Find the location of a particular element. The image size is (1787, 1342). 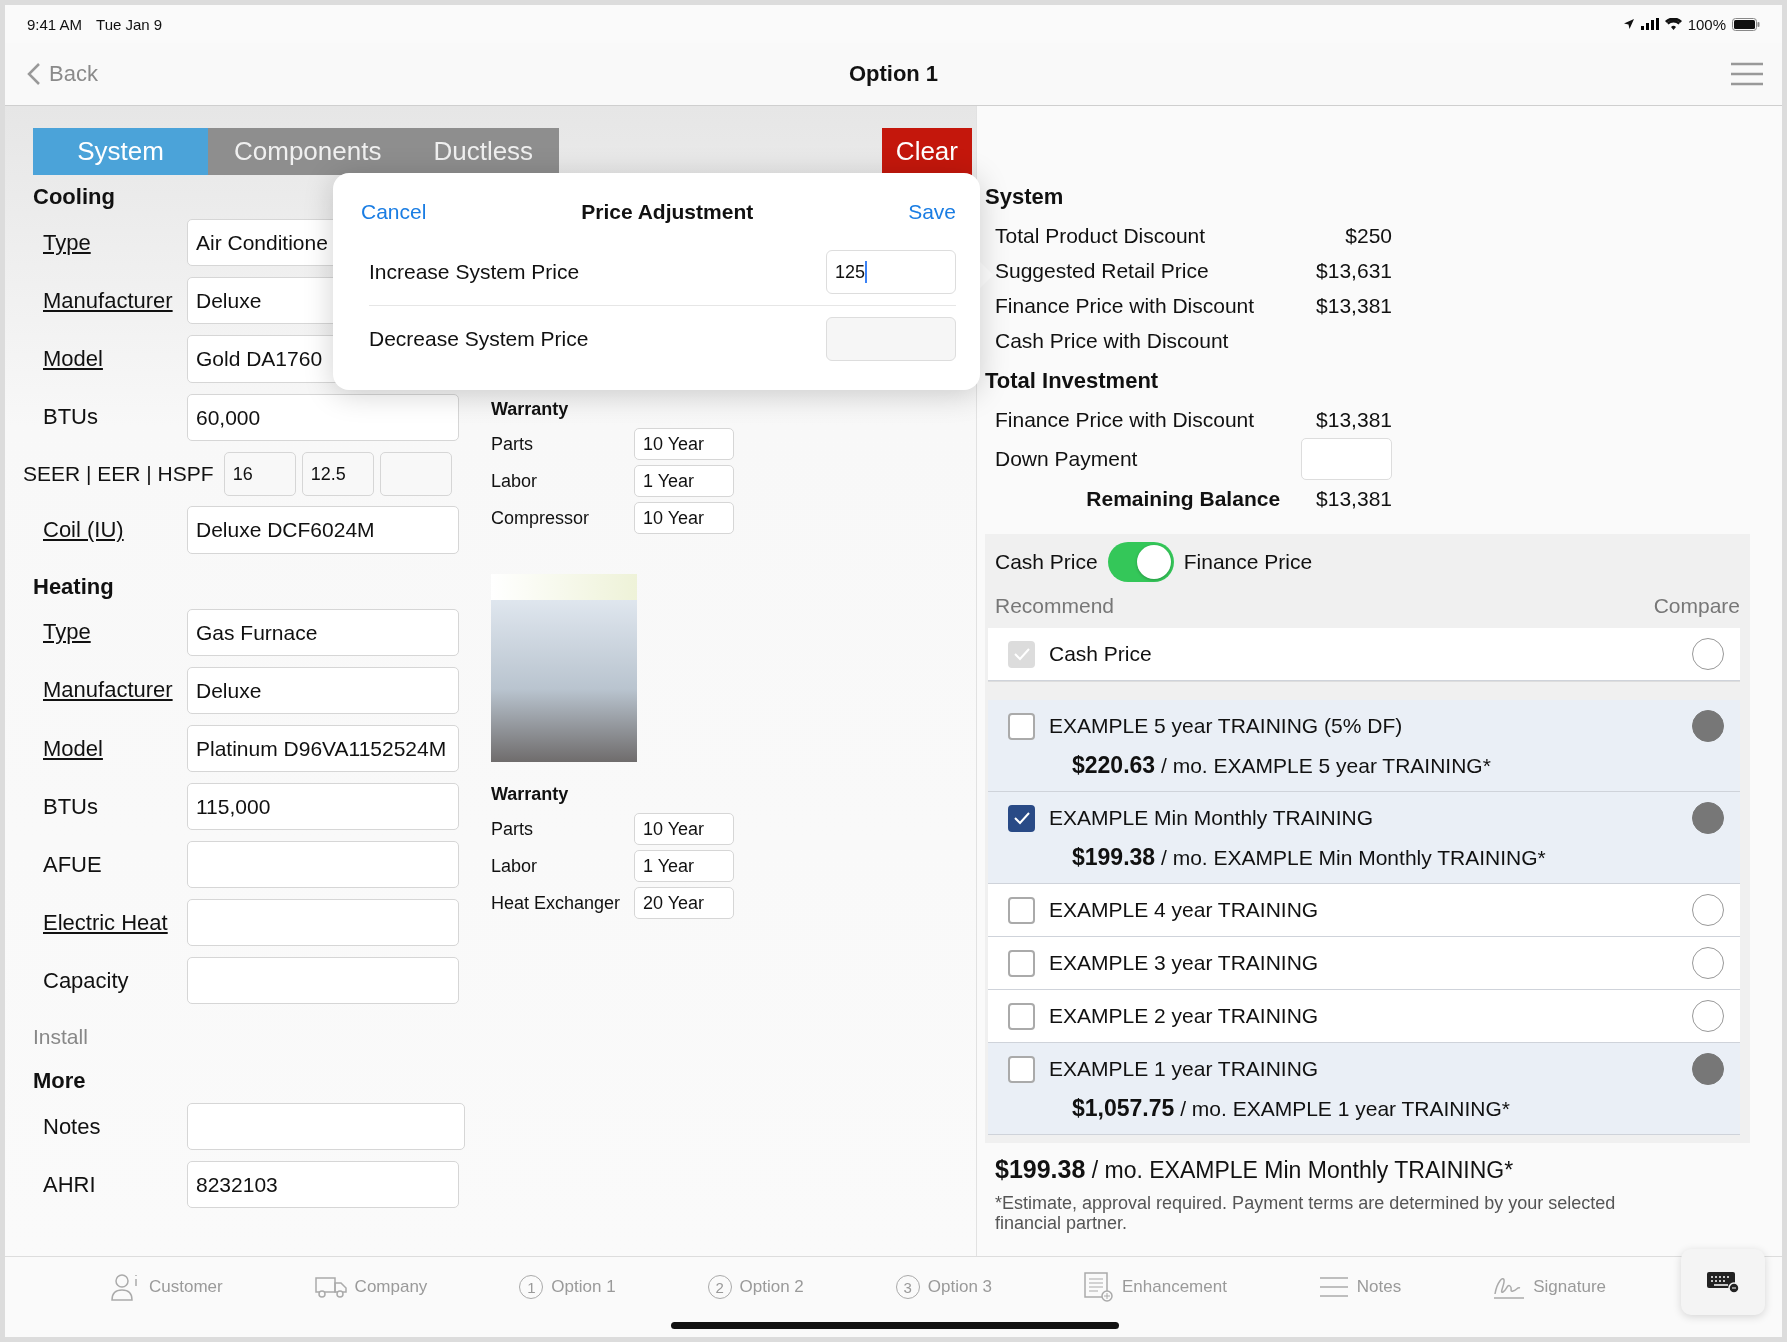

column-label: Compare is located at coordinates (1696, 606).